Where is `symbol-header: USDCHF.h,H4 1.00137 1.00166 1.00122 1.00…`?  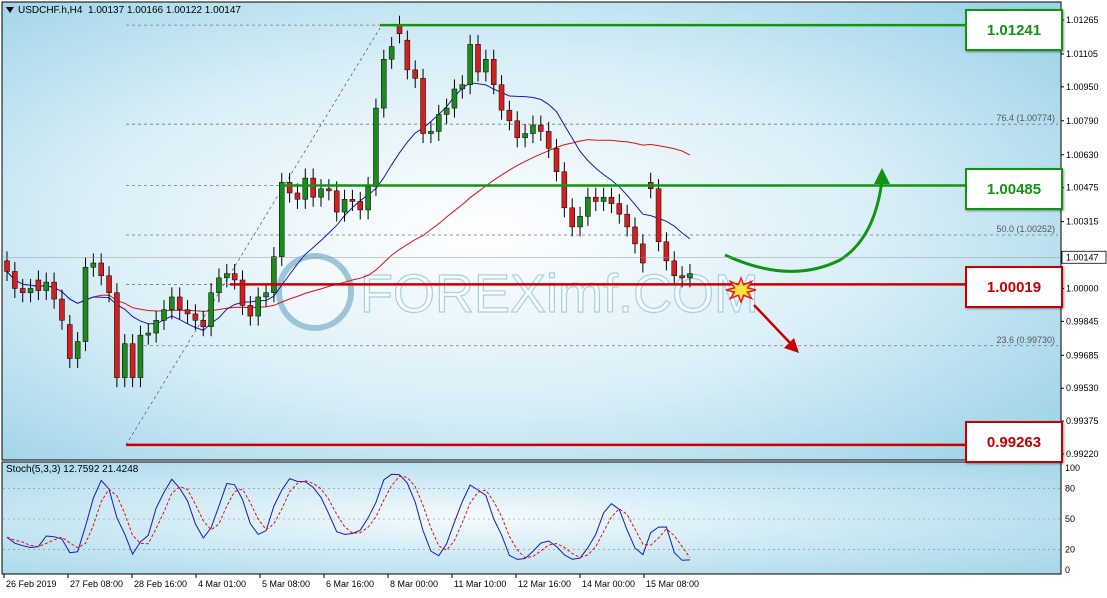 symbol-header: USDCHF.h,H4 1.00137 1.00166 1.00122 1.00… is located at coordinates (123, 10).